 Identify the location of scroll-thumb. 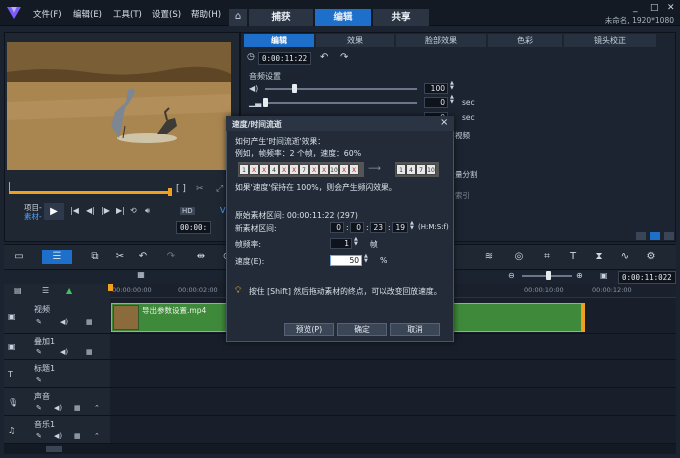
(54, 449).